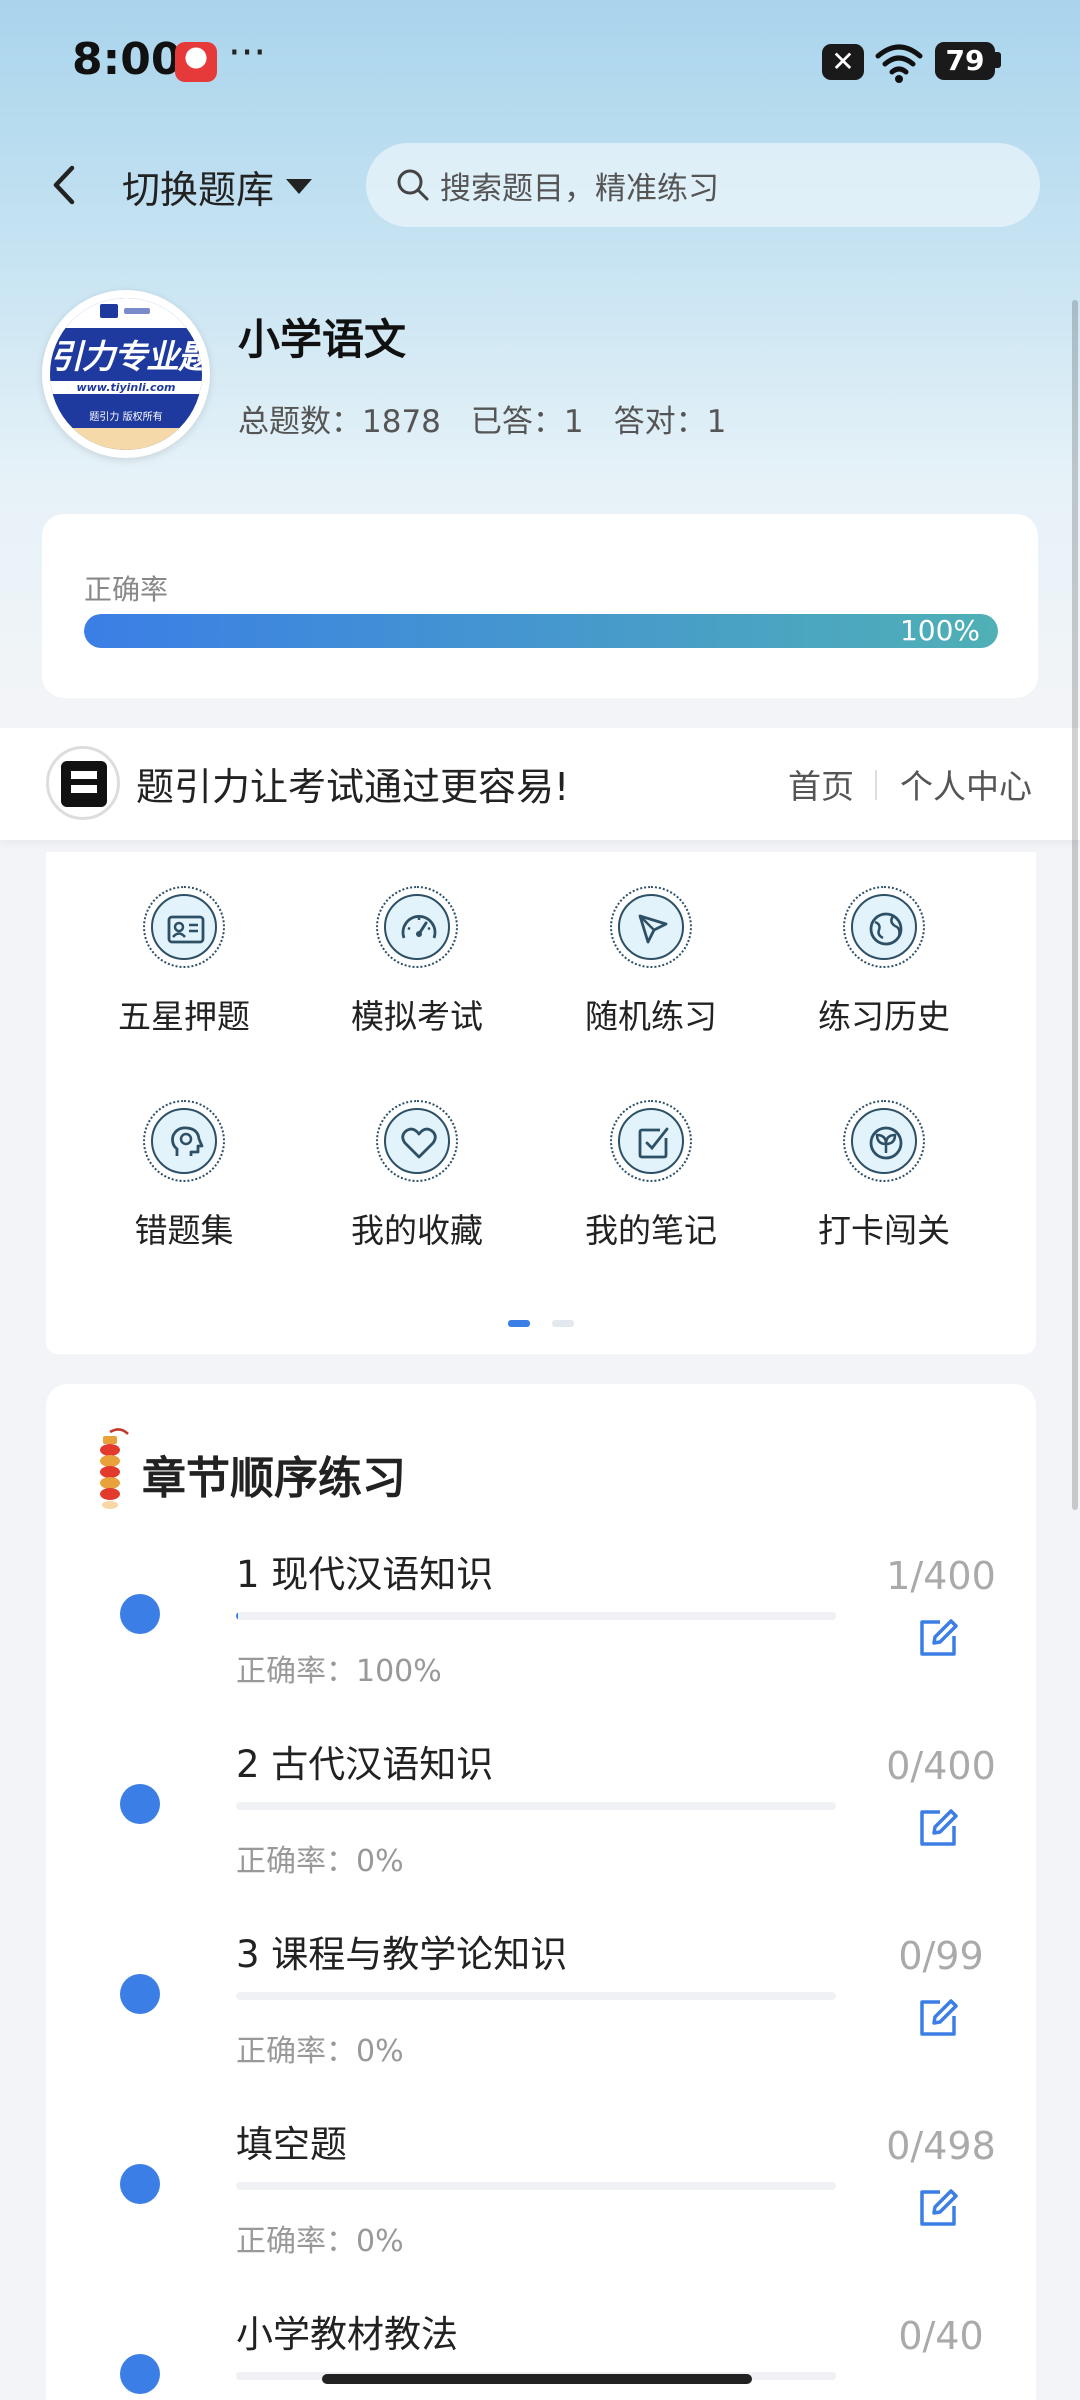 The height and width of the screenshot is (2400, 1080). What do you see at coordinates (821, 784) in the screenshot?
I see `home-link: 首页` at bounding box center [821, 784].